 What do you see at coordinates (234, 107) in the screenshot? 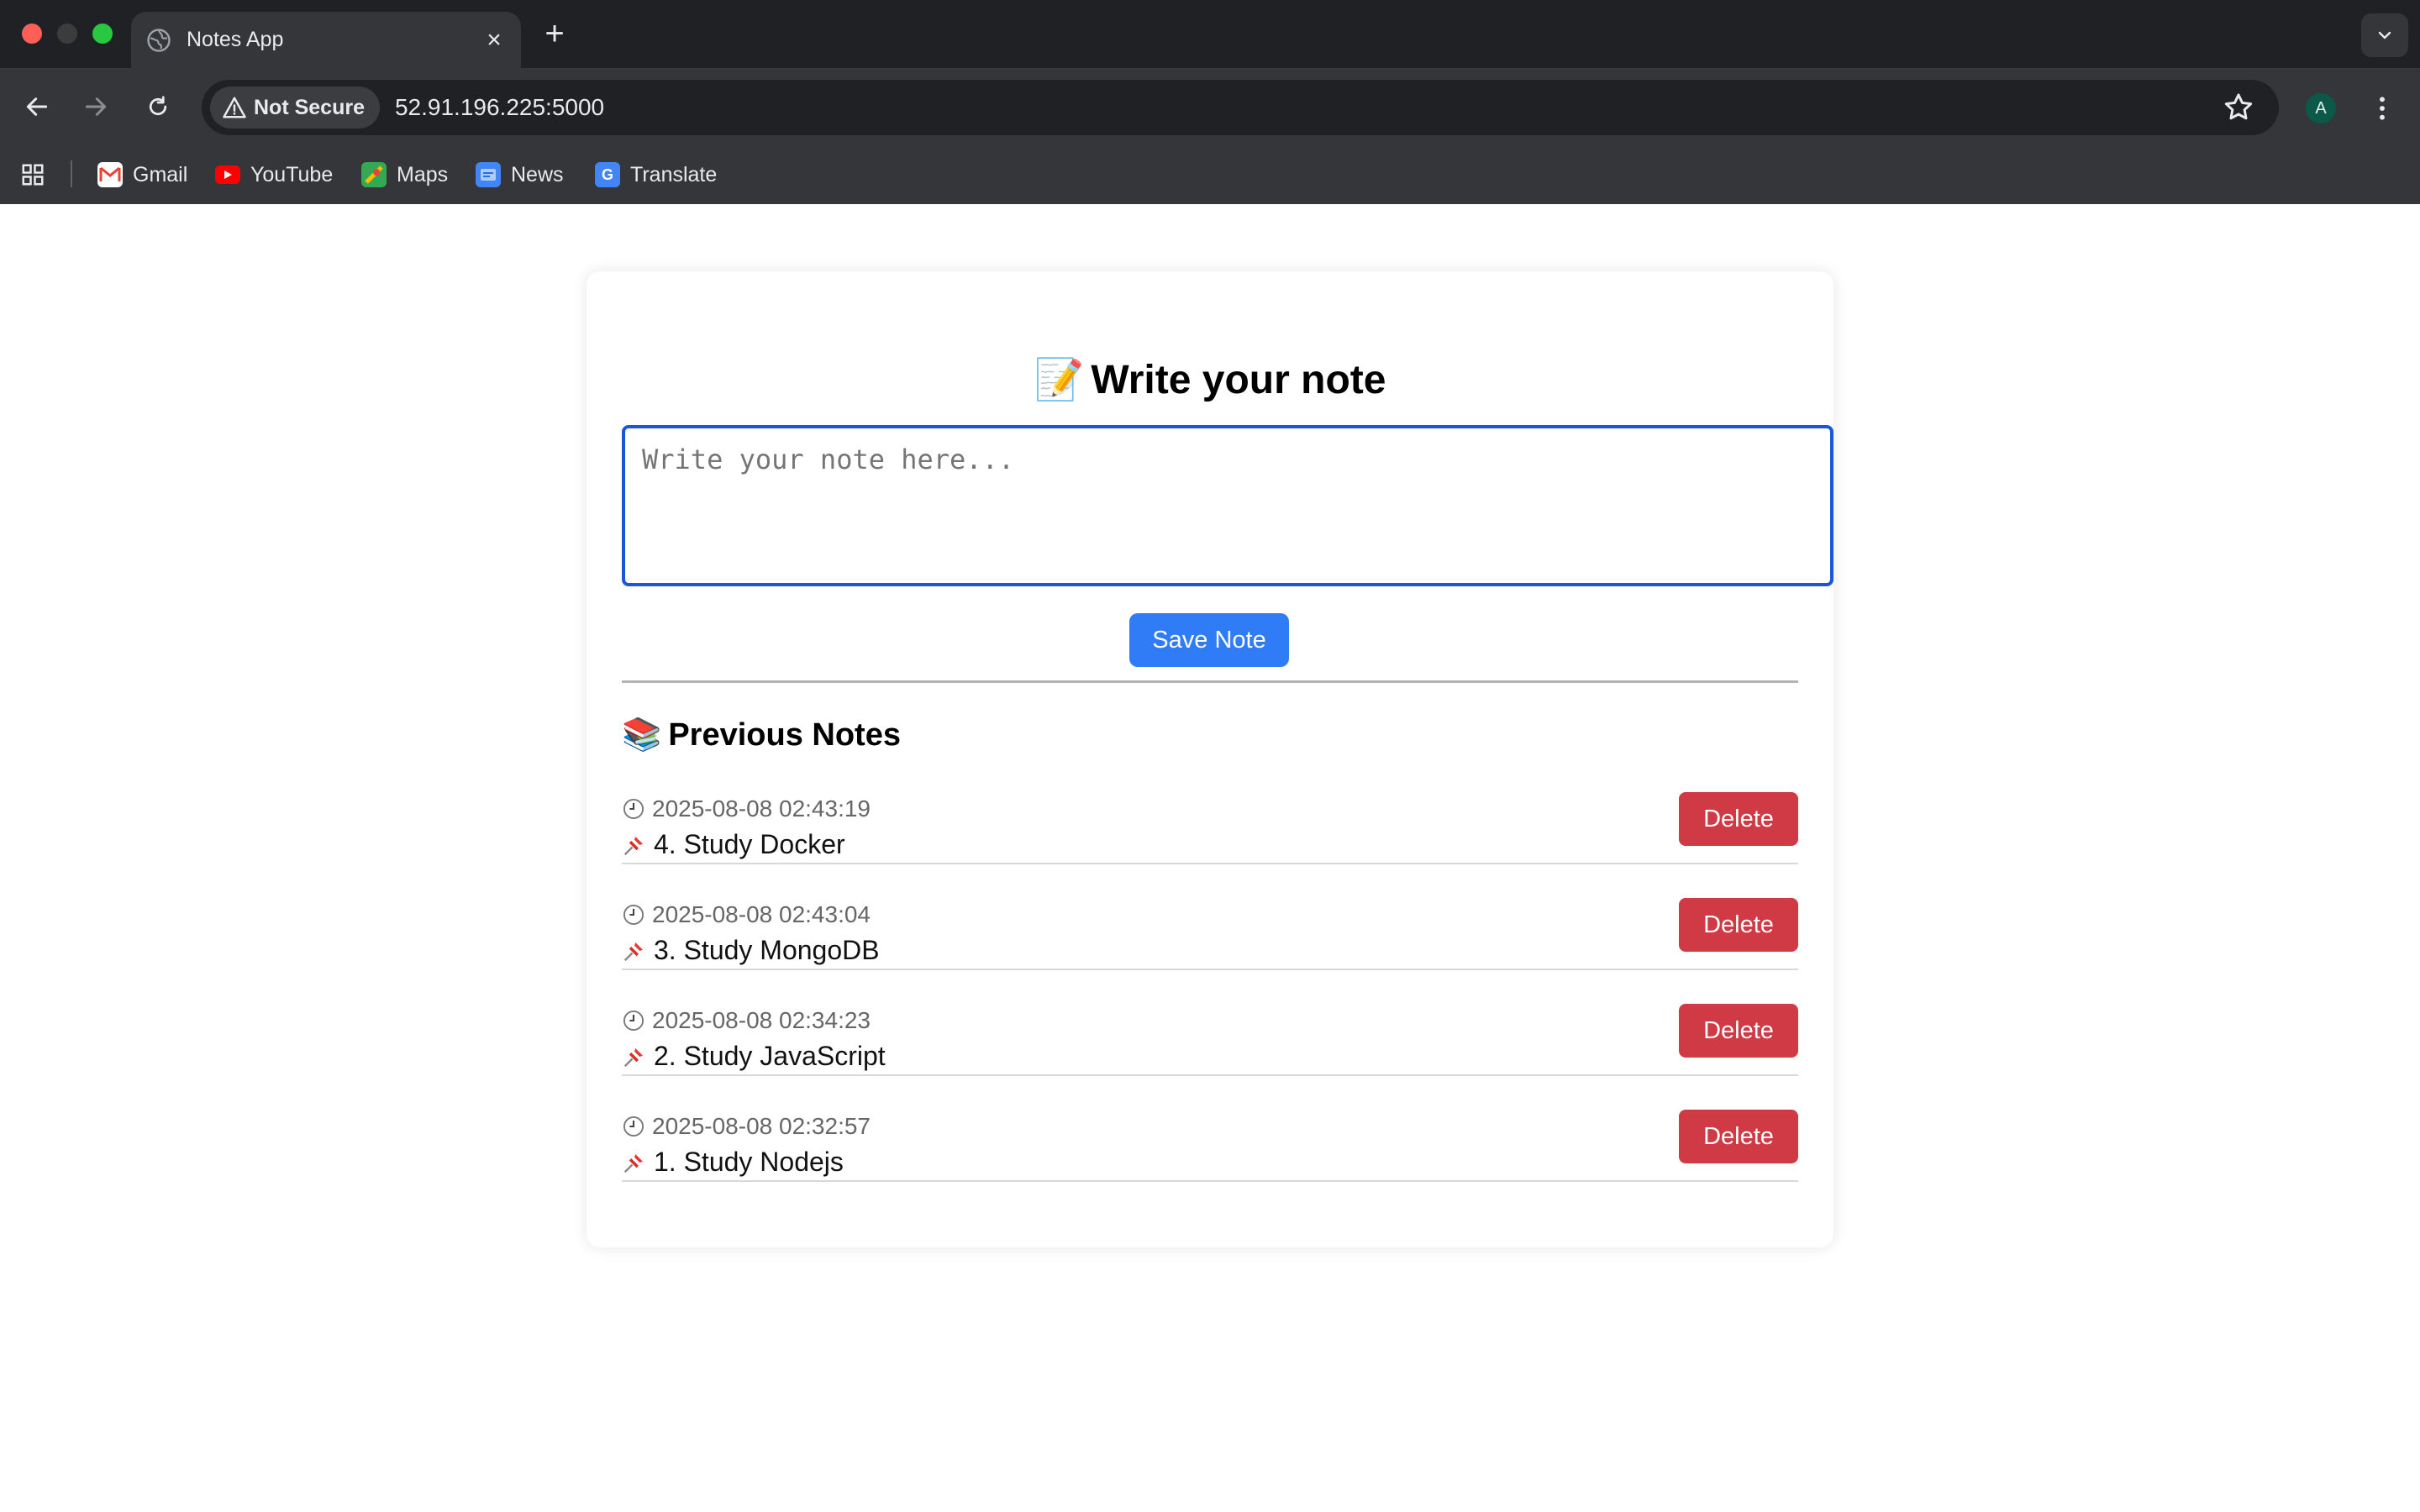
I see `warning-icon` at bounding box center [234, 107].